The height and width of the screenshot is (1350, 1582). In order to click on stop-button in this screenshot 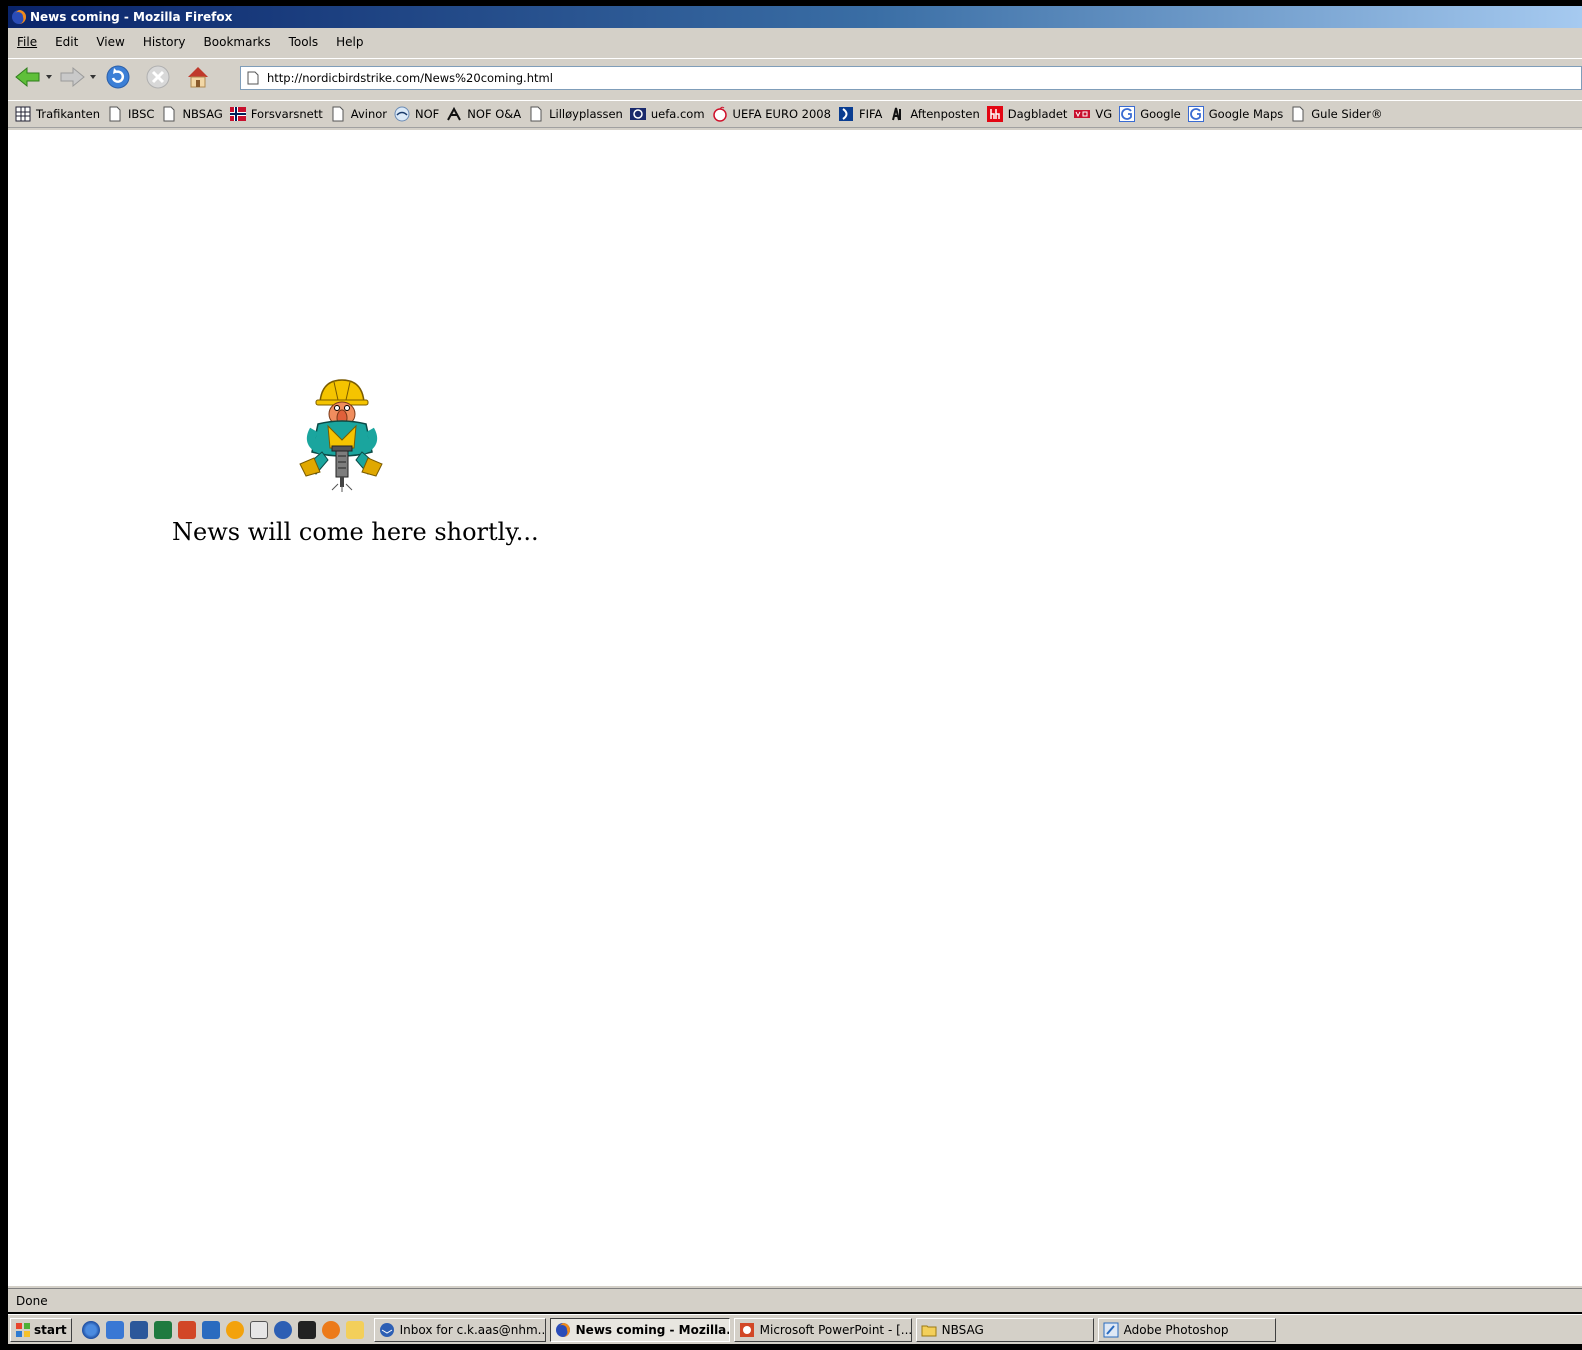, I will do `click(158, 77)`.